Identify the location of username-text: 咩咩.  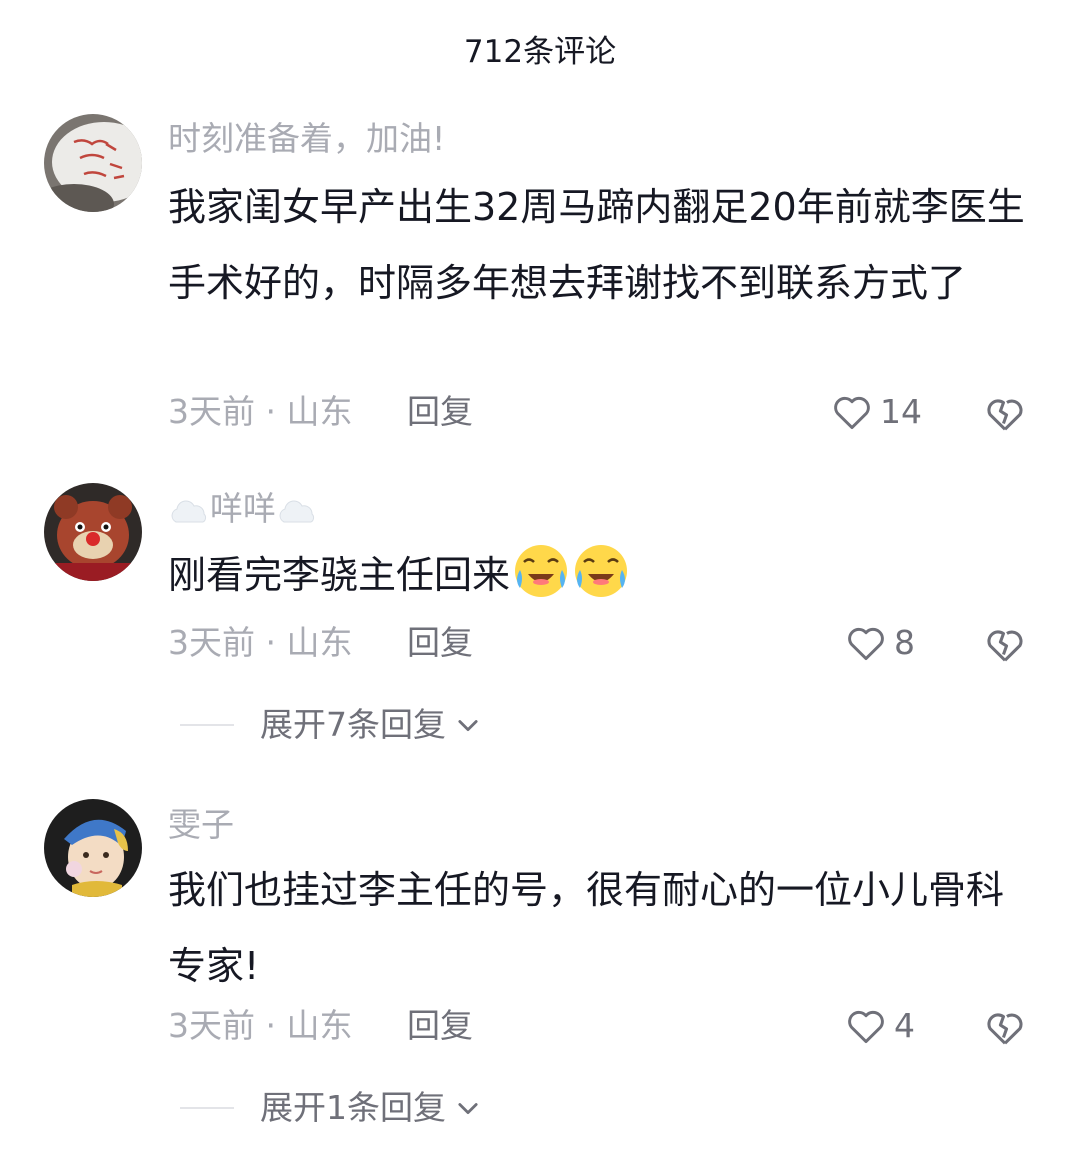
(243, 508).